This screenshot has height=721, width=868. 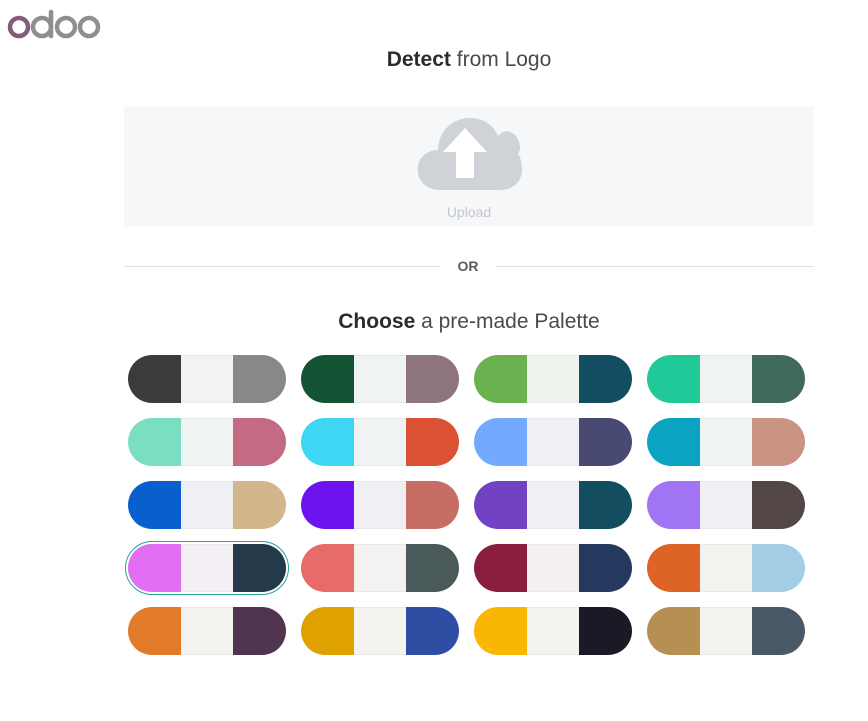 I want to click on choose-title-strong: Choose, so click(x=377, y=321).